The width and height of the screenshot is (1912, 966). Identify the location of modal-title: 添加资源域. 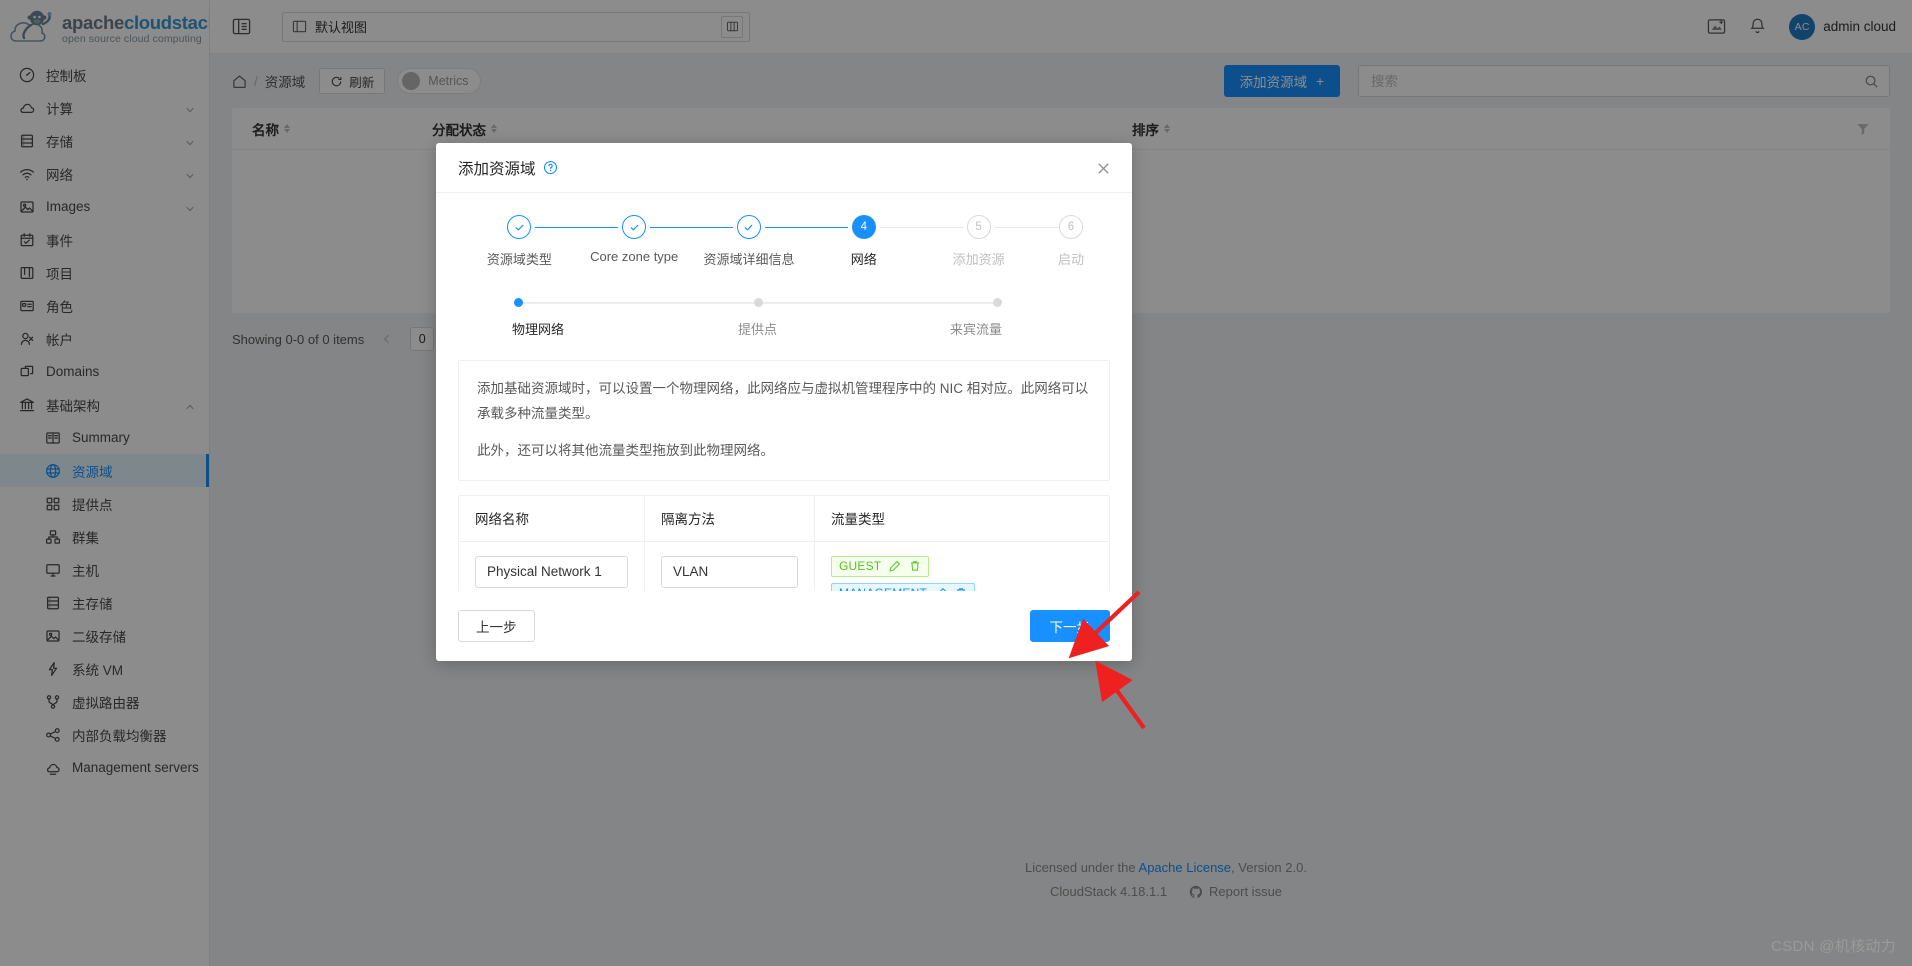
(508, 168).